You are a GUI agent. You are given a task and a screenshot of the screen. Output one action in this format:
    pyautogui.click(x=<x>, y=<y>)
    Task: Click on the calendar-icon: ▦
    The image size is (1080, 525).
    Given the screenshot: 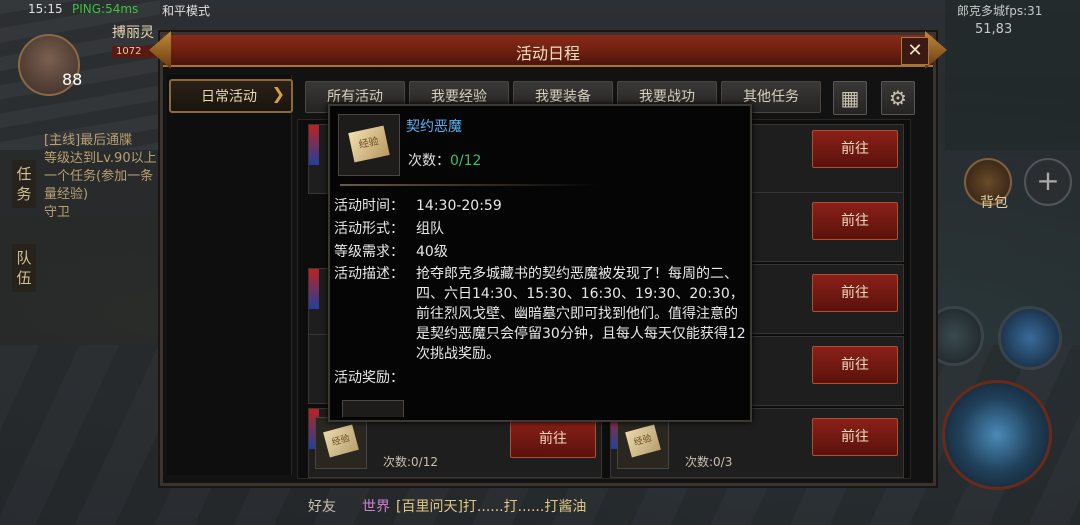 What is the action you would take?
    pyautogui.click(x=850, y=98)
    